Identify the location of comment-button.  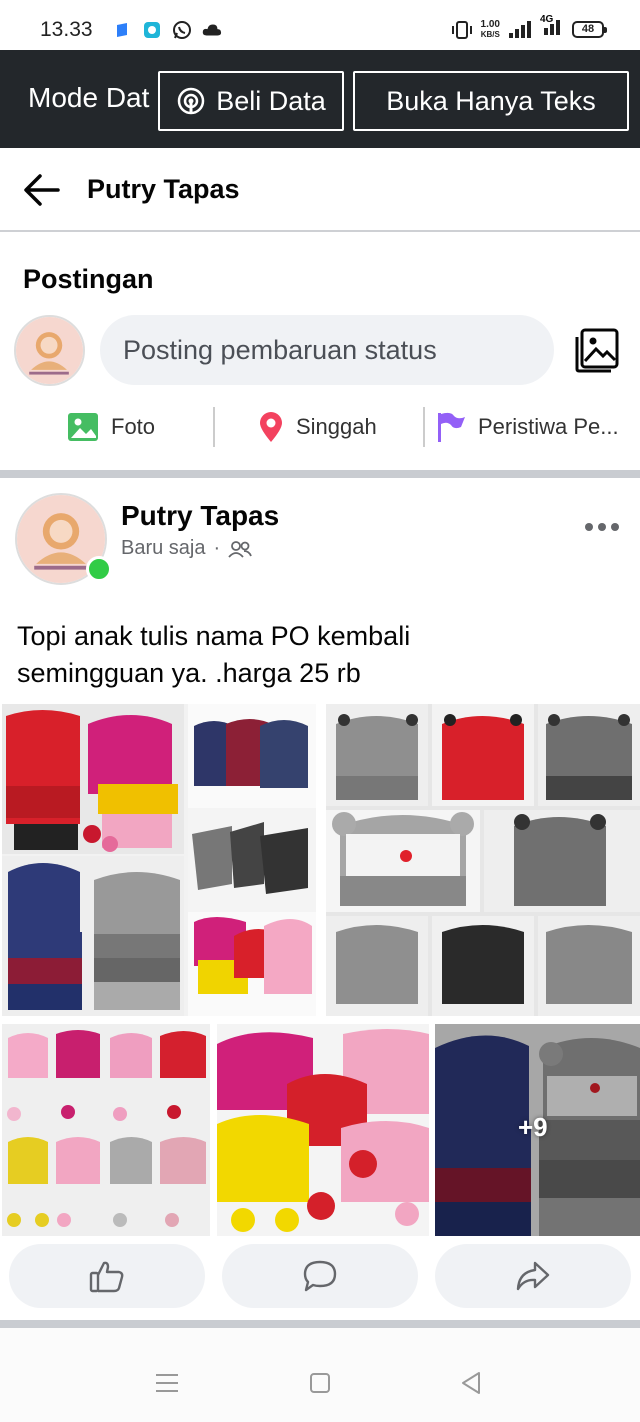
(320, 1276).